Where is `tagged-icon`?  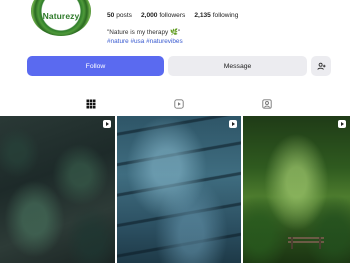
tagged-icon is located at coordinates (267, 104).